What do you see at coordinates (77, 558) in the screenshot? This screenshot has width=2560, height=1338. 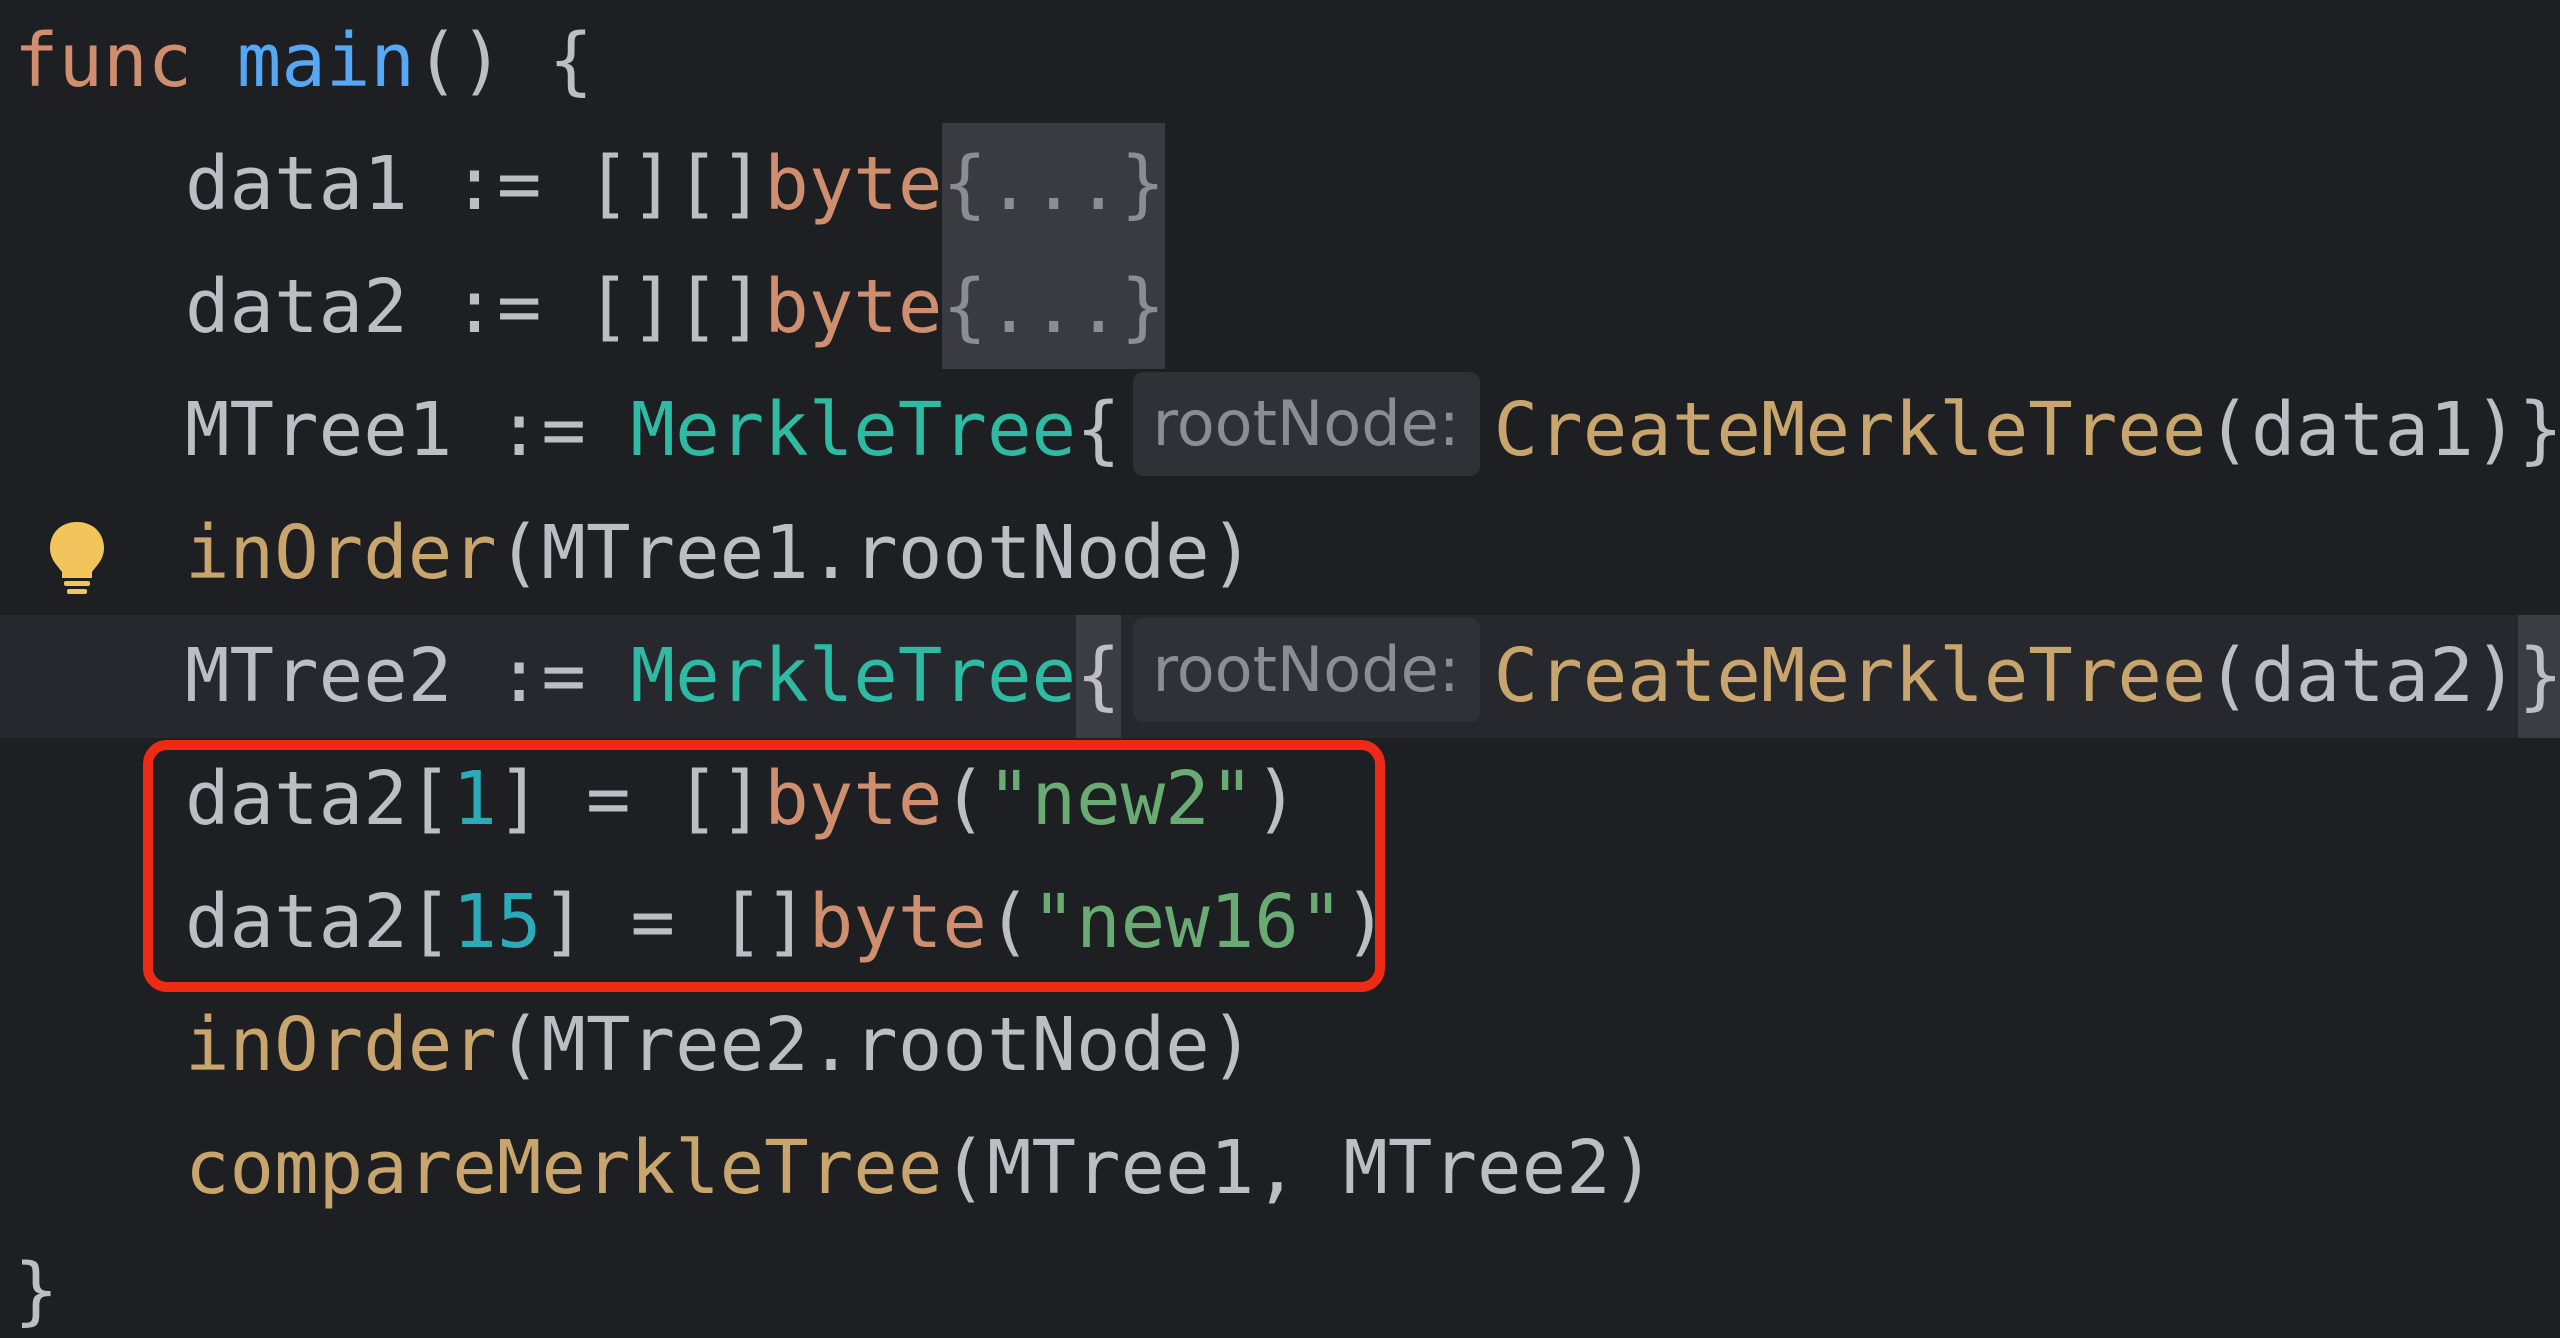 I see `lightbulb-icon` at bounding box center [77, 558].